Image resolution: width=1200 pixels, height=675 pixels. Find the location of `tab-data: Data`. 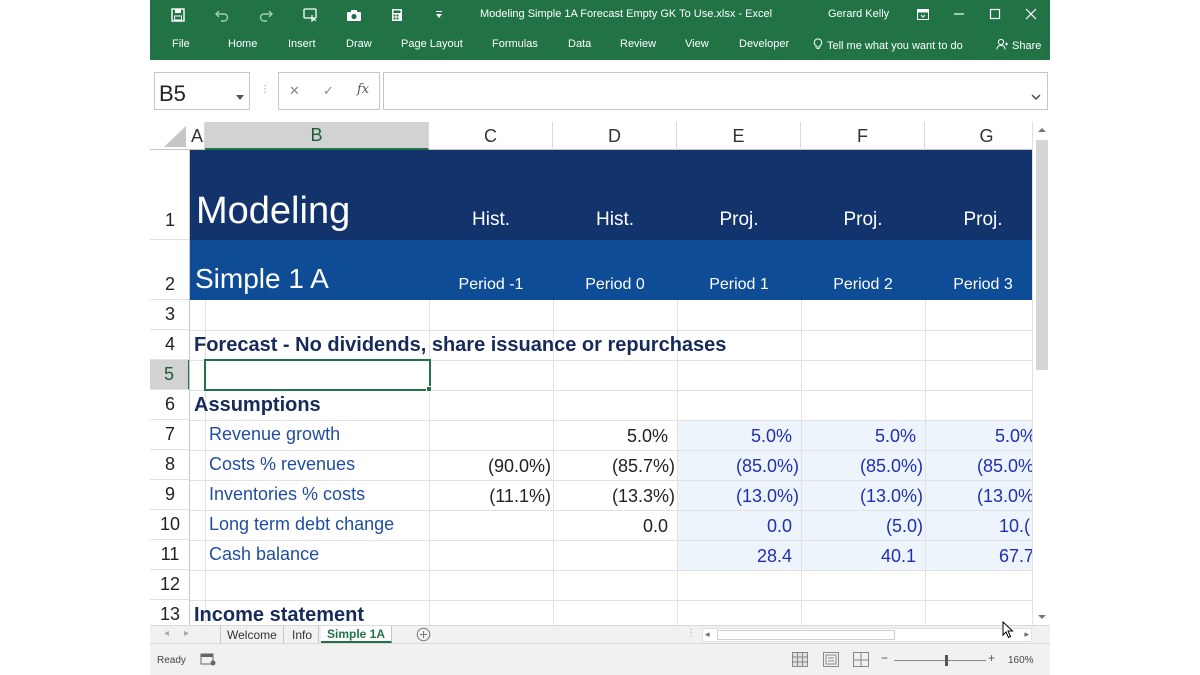

tab-data: Data is located at coordinates (579, 44).